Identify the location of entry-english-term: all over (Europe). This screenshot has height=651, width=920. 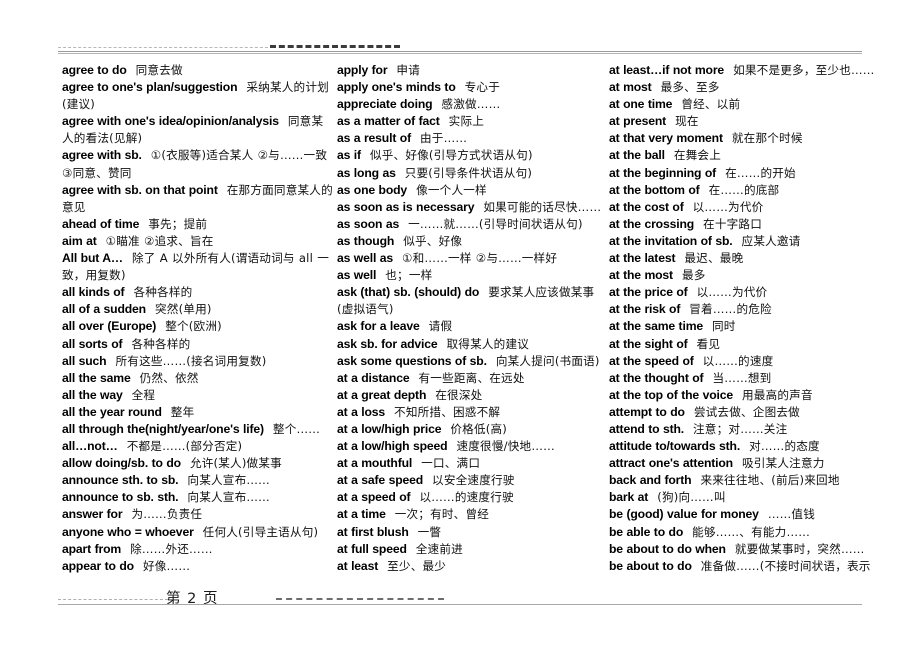
(109, 326).